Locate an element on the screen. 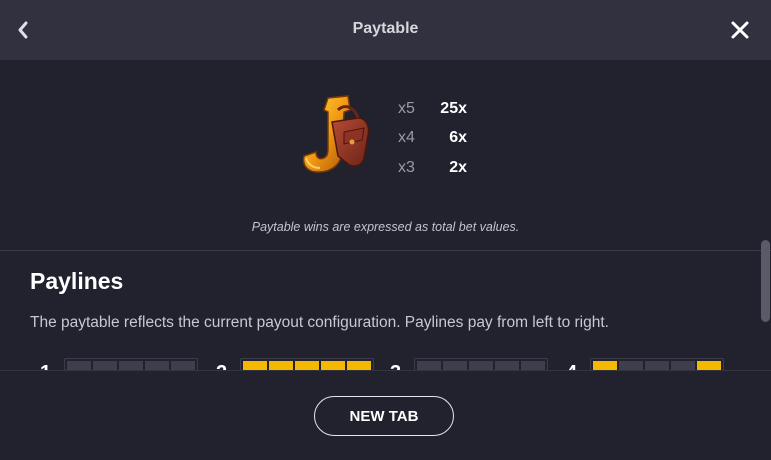 The height and width of the screenshot is (460, 771). payout-row: x4 6x is located at coordinates (443, 139).